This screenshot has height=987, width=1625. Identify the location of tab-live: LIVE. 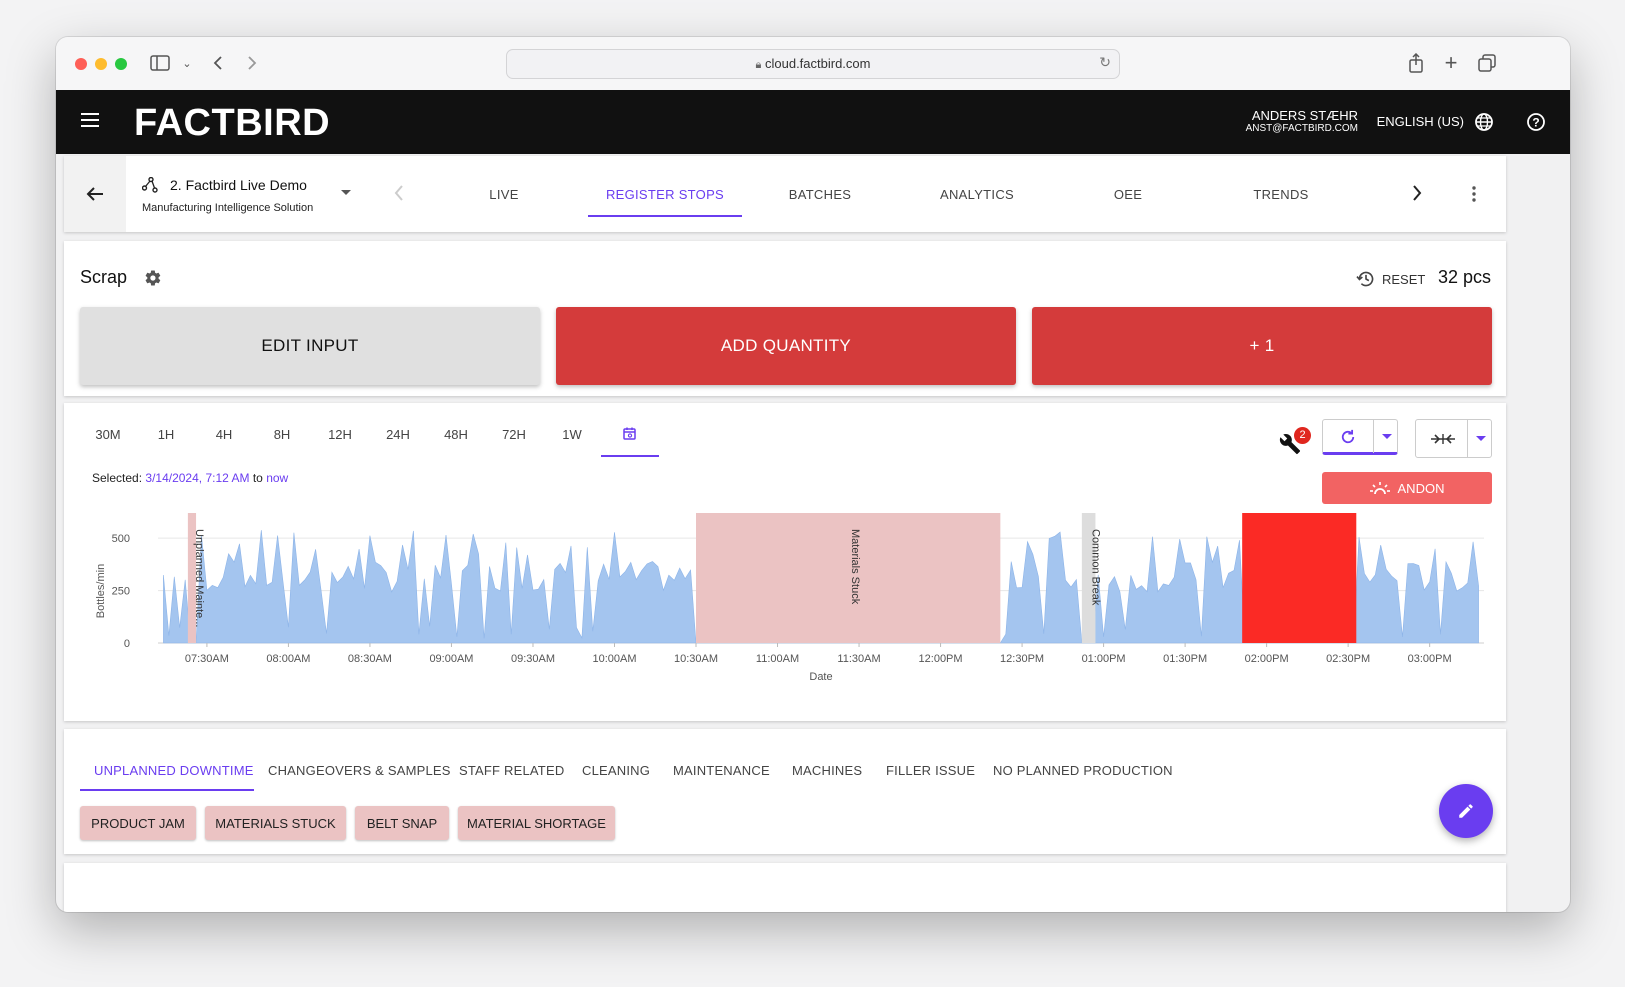
(504, 194).